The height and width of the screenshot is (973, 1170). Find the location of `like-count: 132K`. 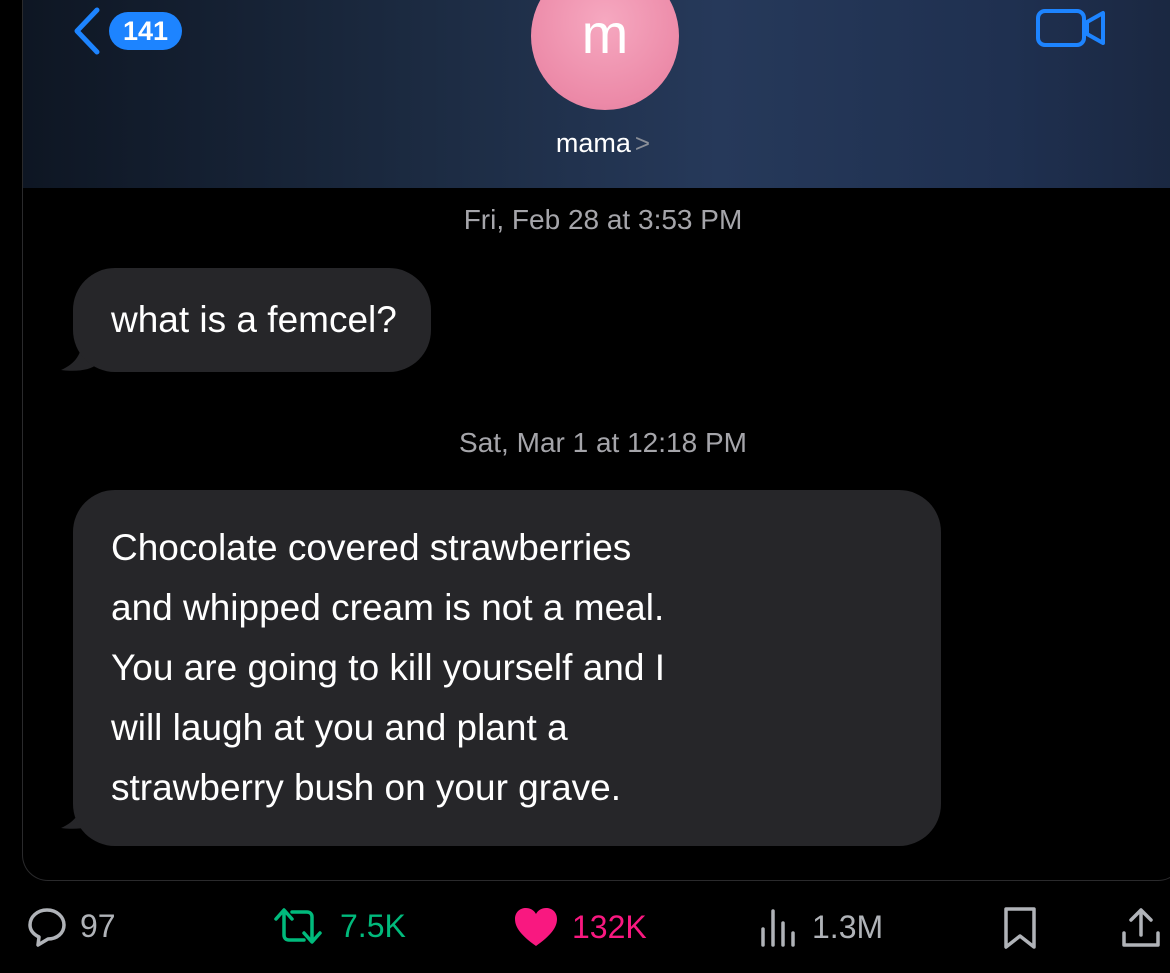

like-count: 132K is located at coordinates (609, 926).